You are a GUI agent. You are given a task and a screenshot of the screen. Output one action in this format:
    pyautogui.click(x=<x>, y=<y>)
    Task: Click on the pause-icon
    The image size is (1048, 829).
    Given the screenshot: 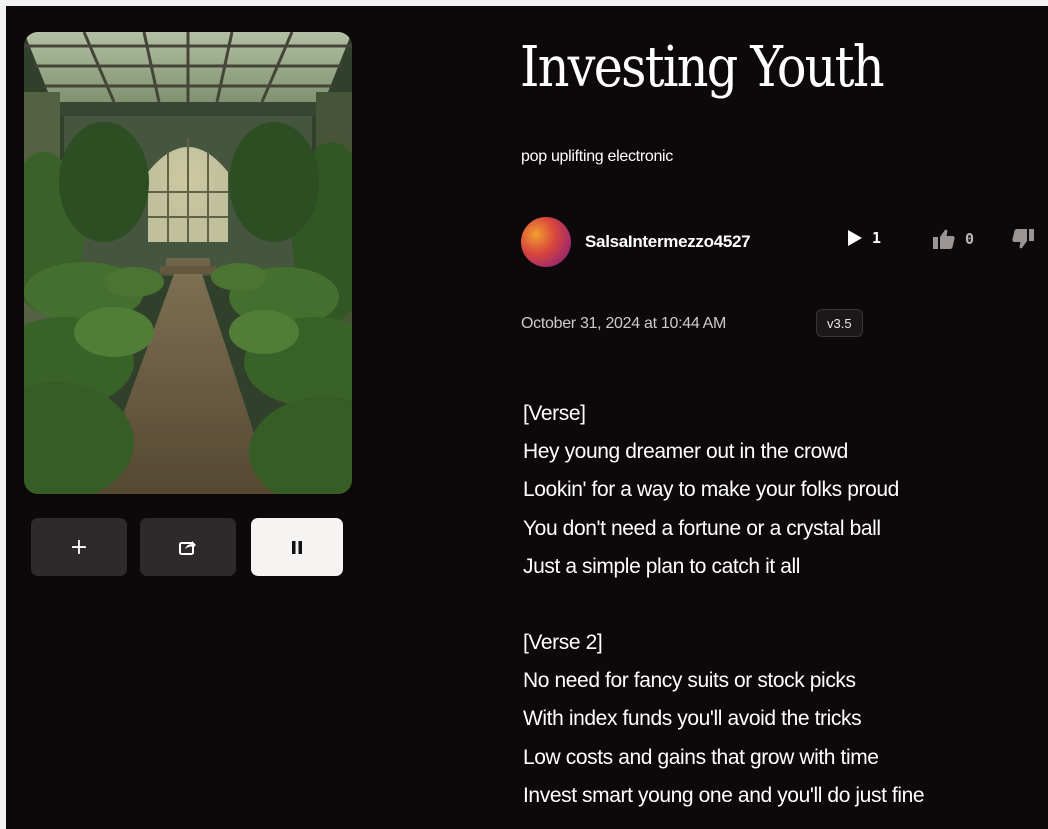 What is the action you would take?
    pyautogui.click(x=297, y=547)
    